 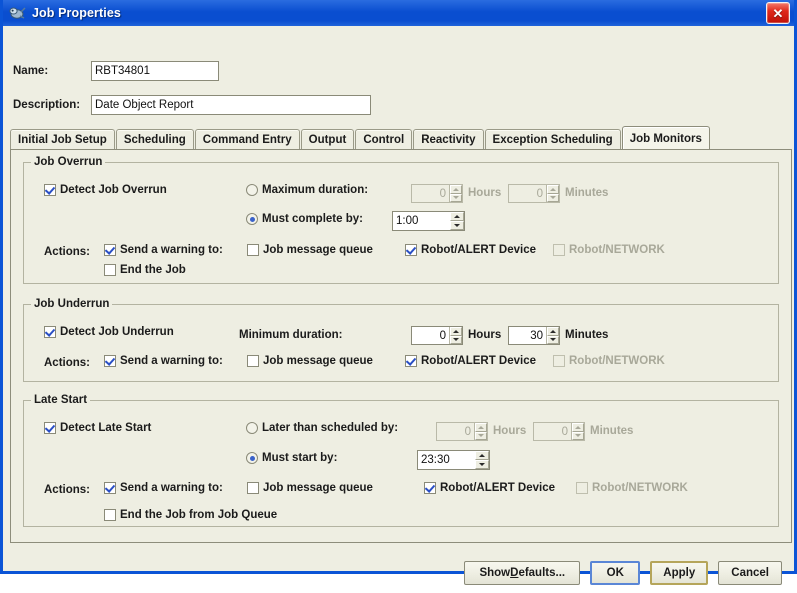 What do you see at coordinates (153, 270) in the screenshot?
I see `overrun-end-the-job-label: End the Job` at bounding box center [153, 270].